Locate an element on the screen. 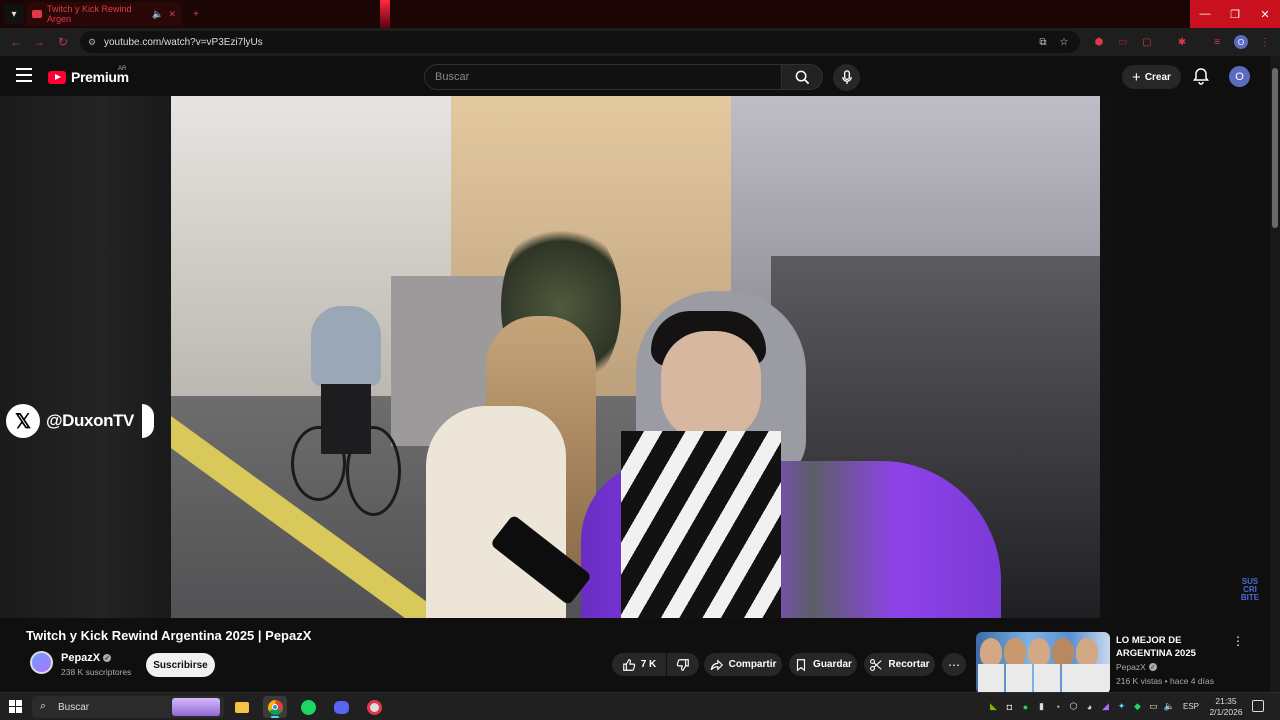  subscribe-button: Suscribirse is located at coordinates (180, 665).